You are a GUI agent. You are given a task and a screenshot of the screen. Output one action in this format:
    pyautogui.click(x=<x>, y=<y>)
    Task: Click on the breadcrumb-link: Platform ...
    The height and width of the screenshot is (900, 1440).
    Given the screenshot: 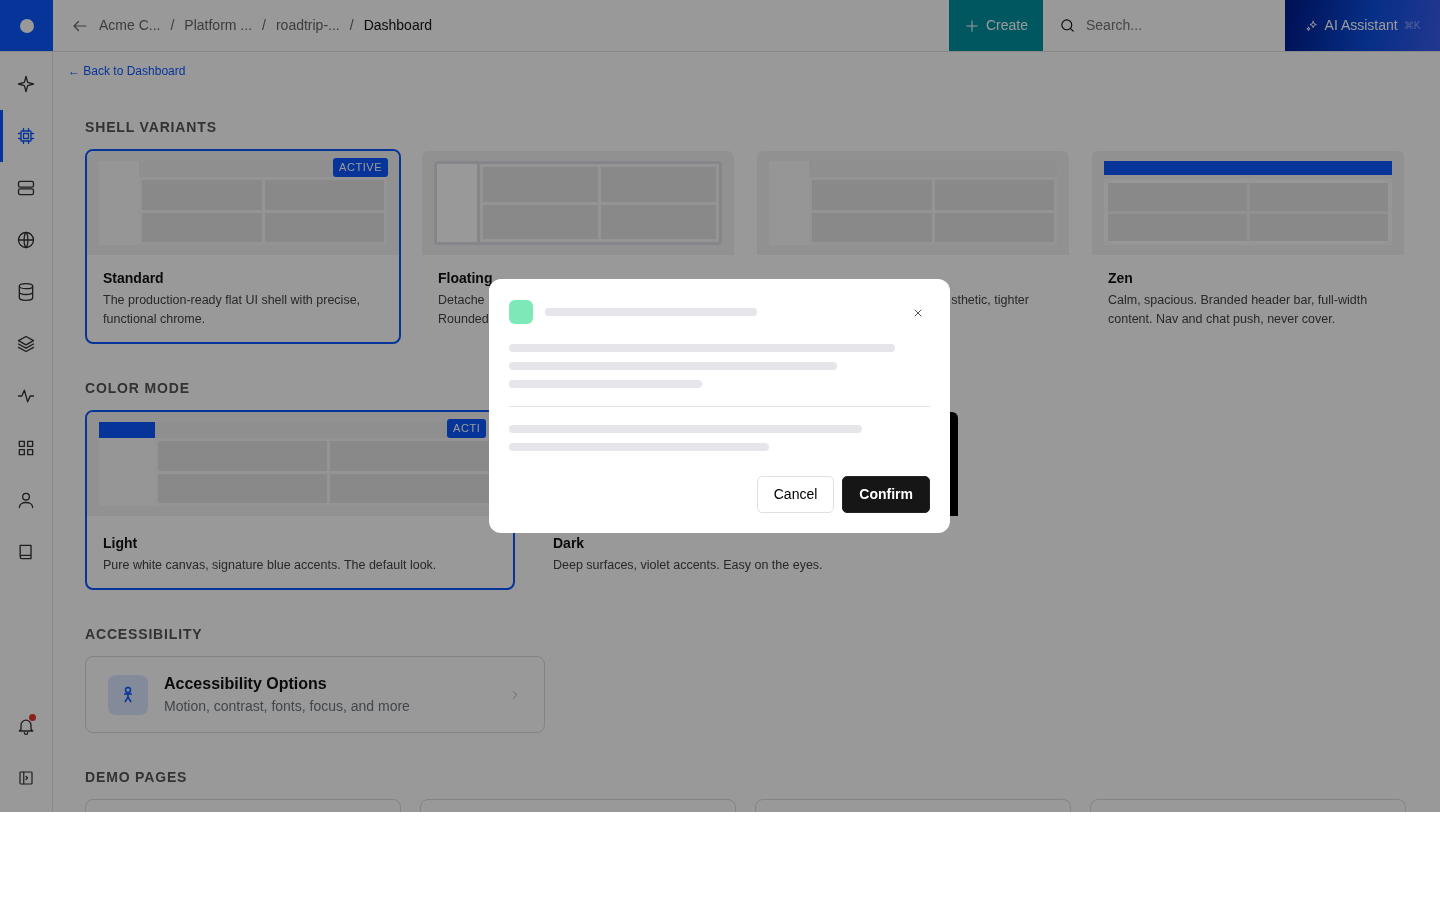 What is the action you would take?
    pyautogui.click(x=218, y=25)
    